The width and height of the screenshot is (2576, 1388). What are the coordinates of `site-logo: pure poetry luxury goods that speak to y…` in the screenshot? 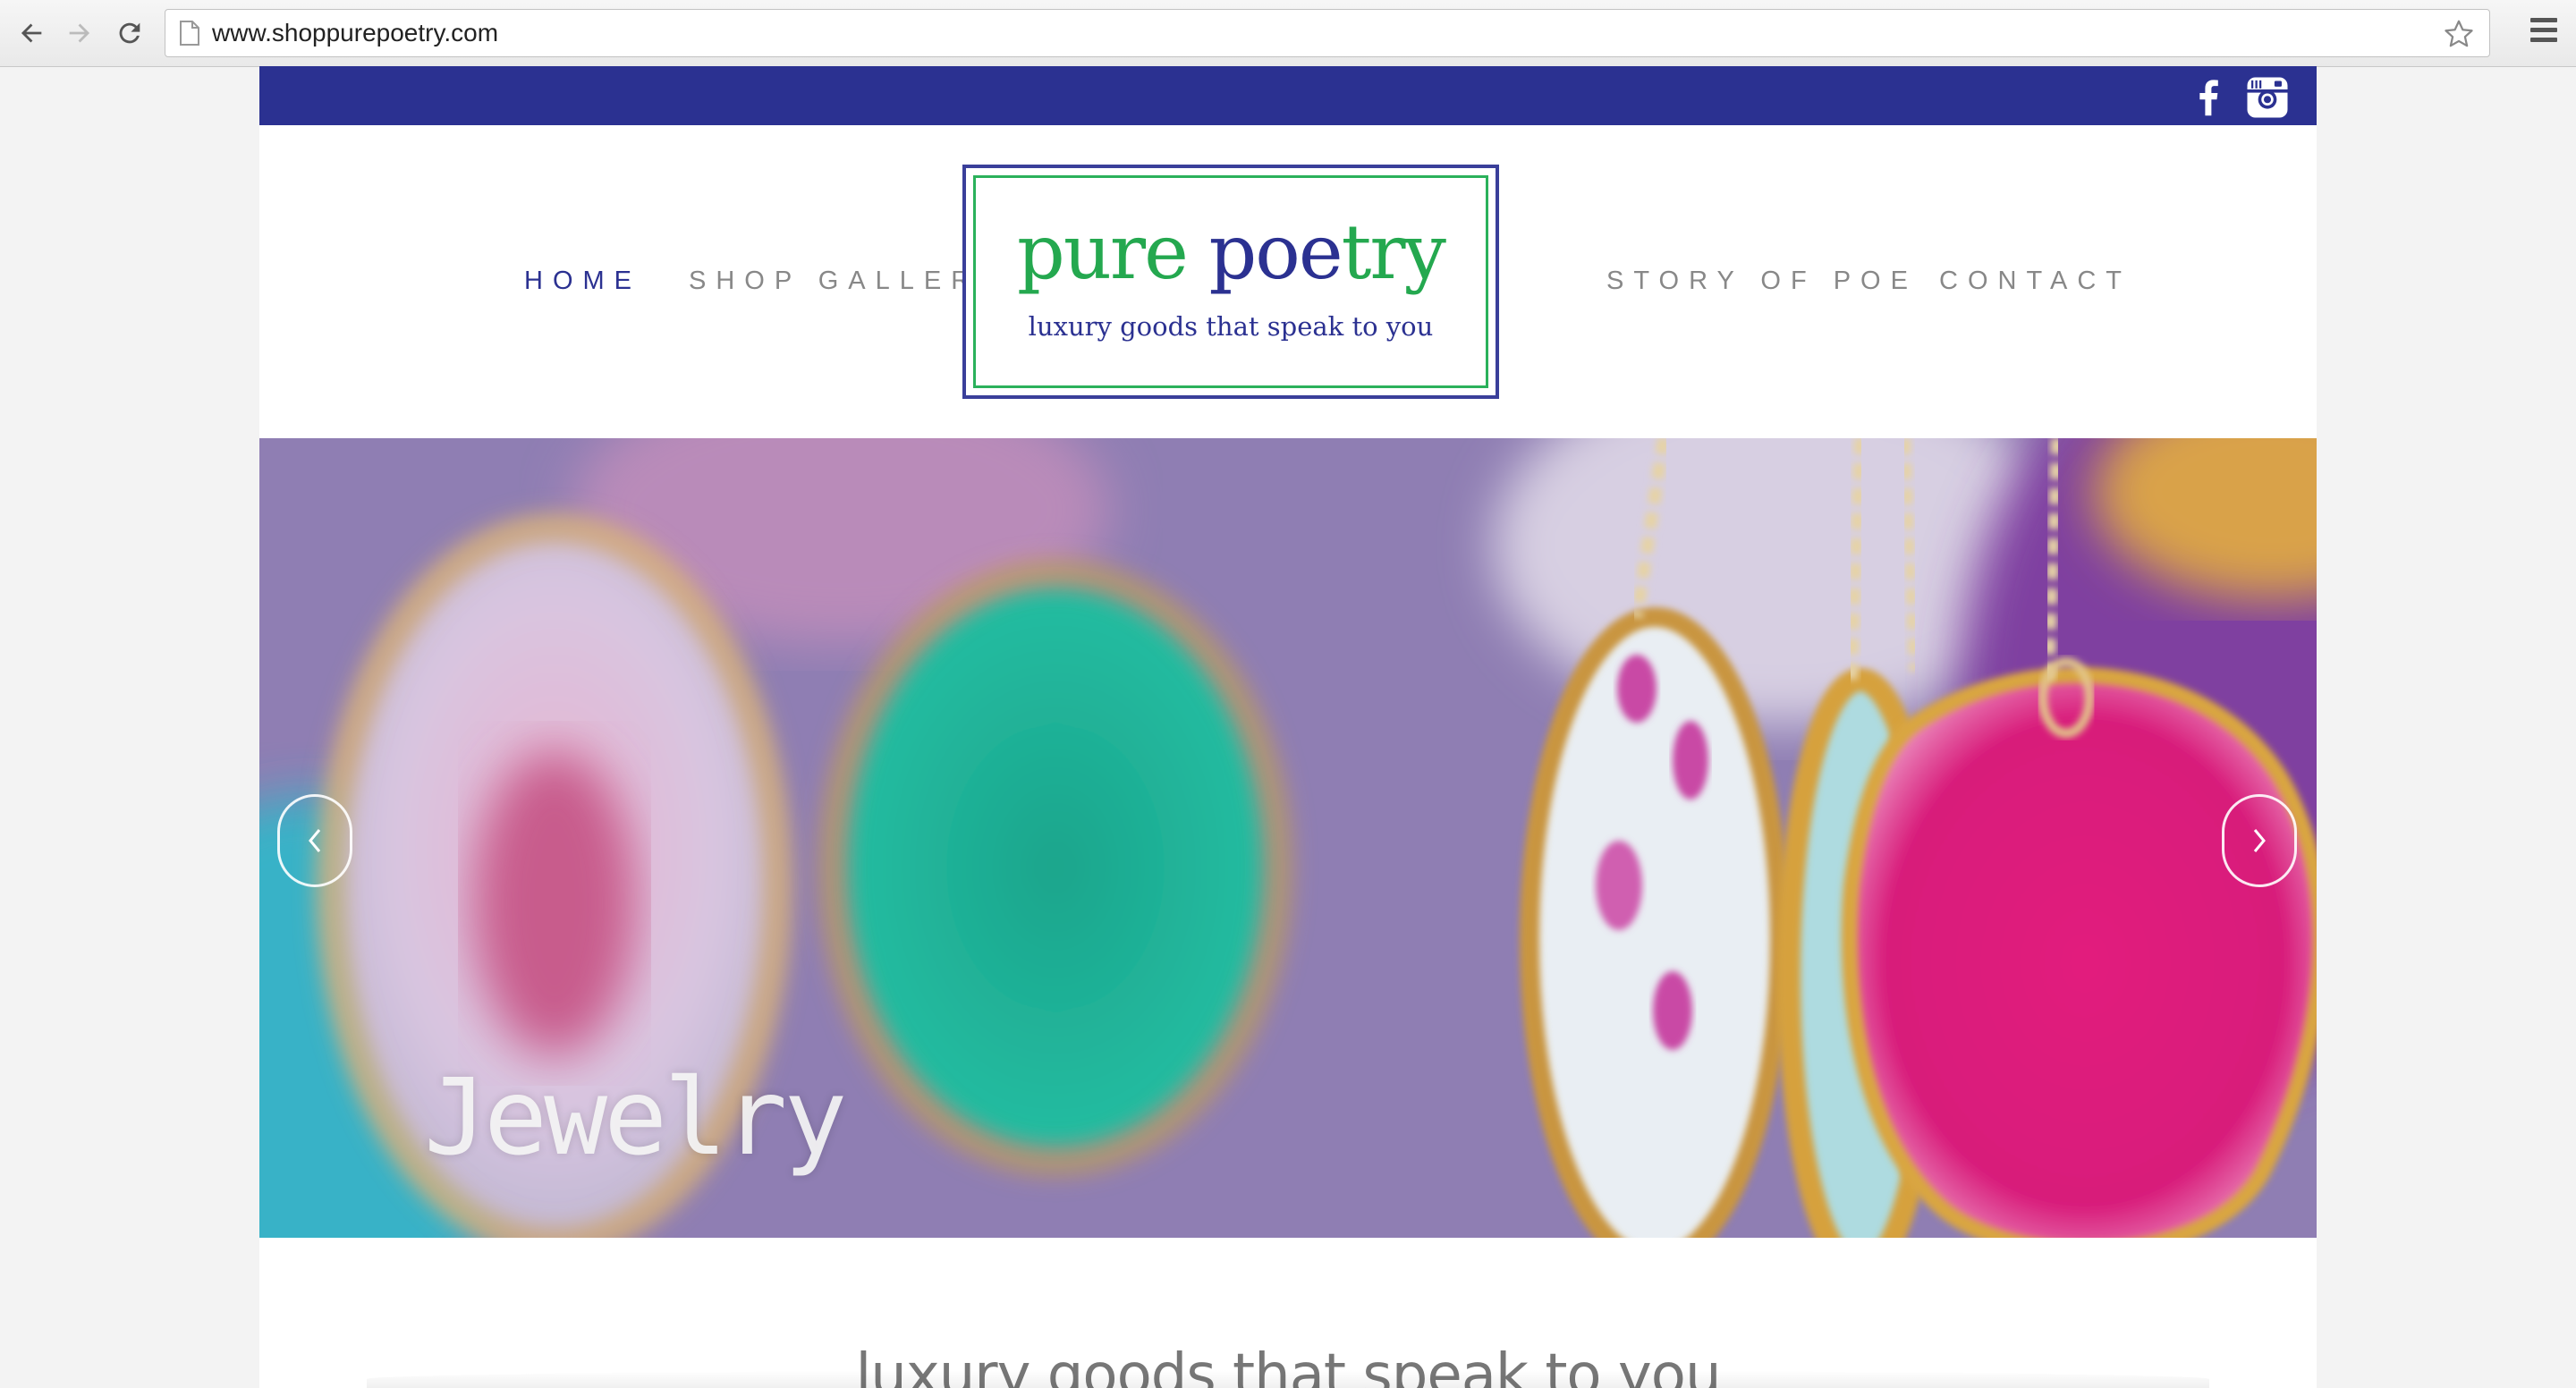 It's located at (1230, 282).